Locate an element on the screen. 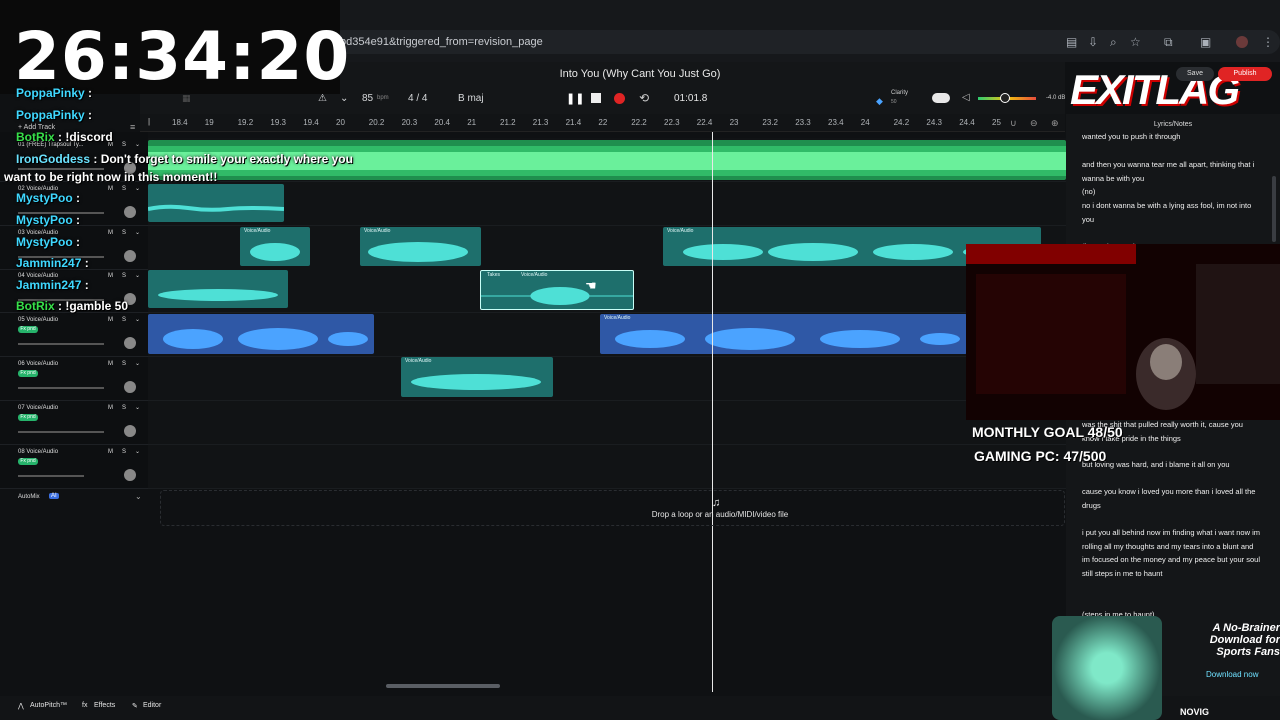 Image resolution: width=1280 pixels, height=720 pixels. lyrics-line: (no) is located at coordinates (1172, 192).